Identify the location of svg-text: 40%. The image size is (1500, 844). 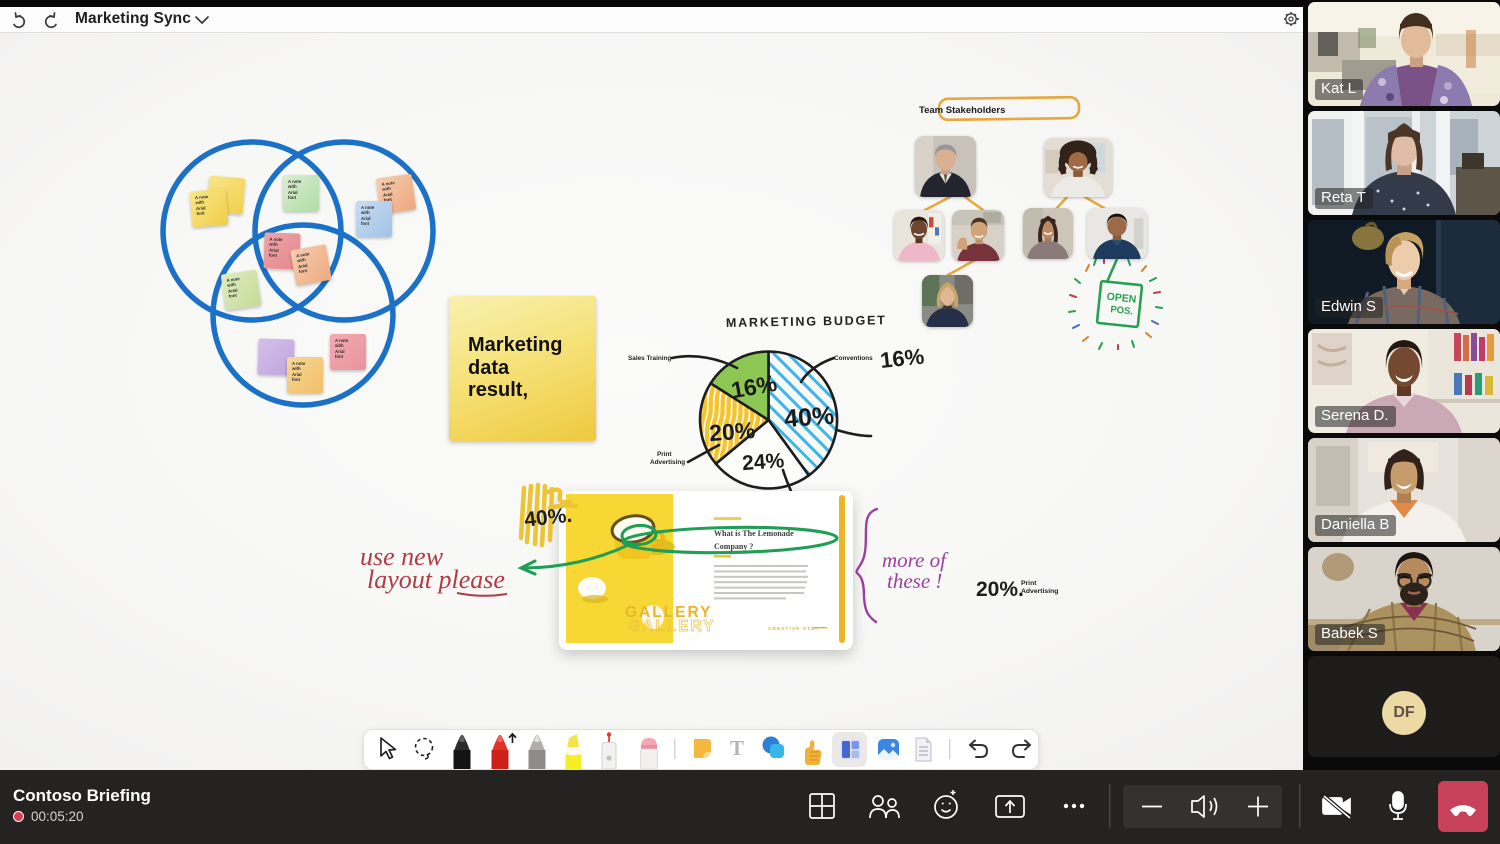
(809, 417).